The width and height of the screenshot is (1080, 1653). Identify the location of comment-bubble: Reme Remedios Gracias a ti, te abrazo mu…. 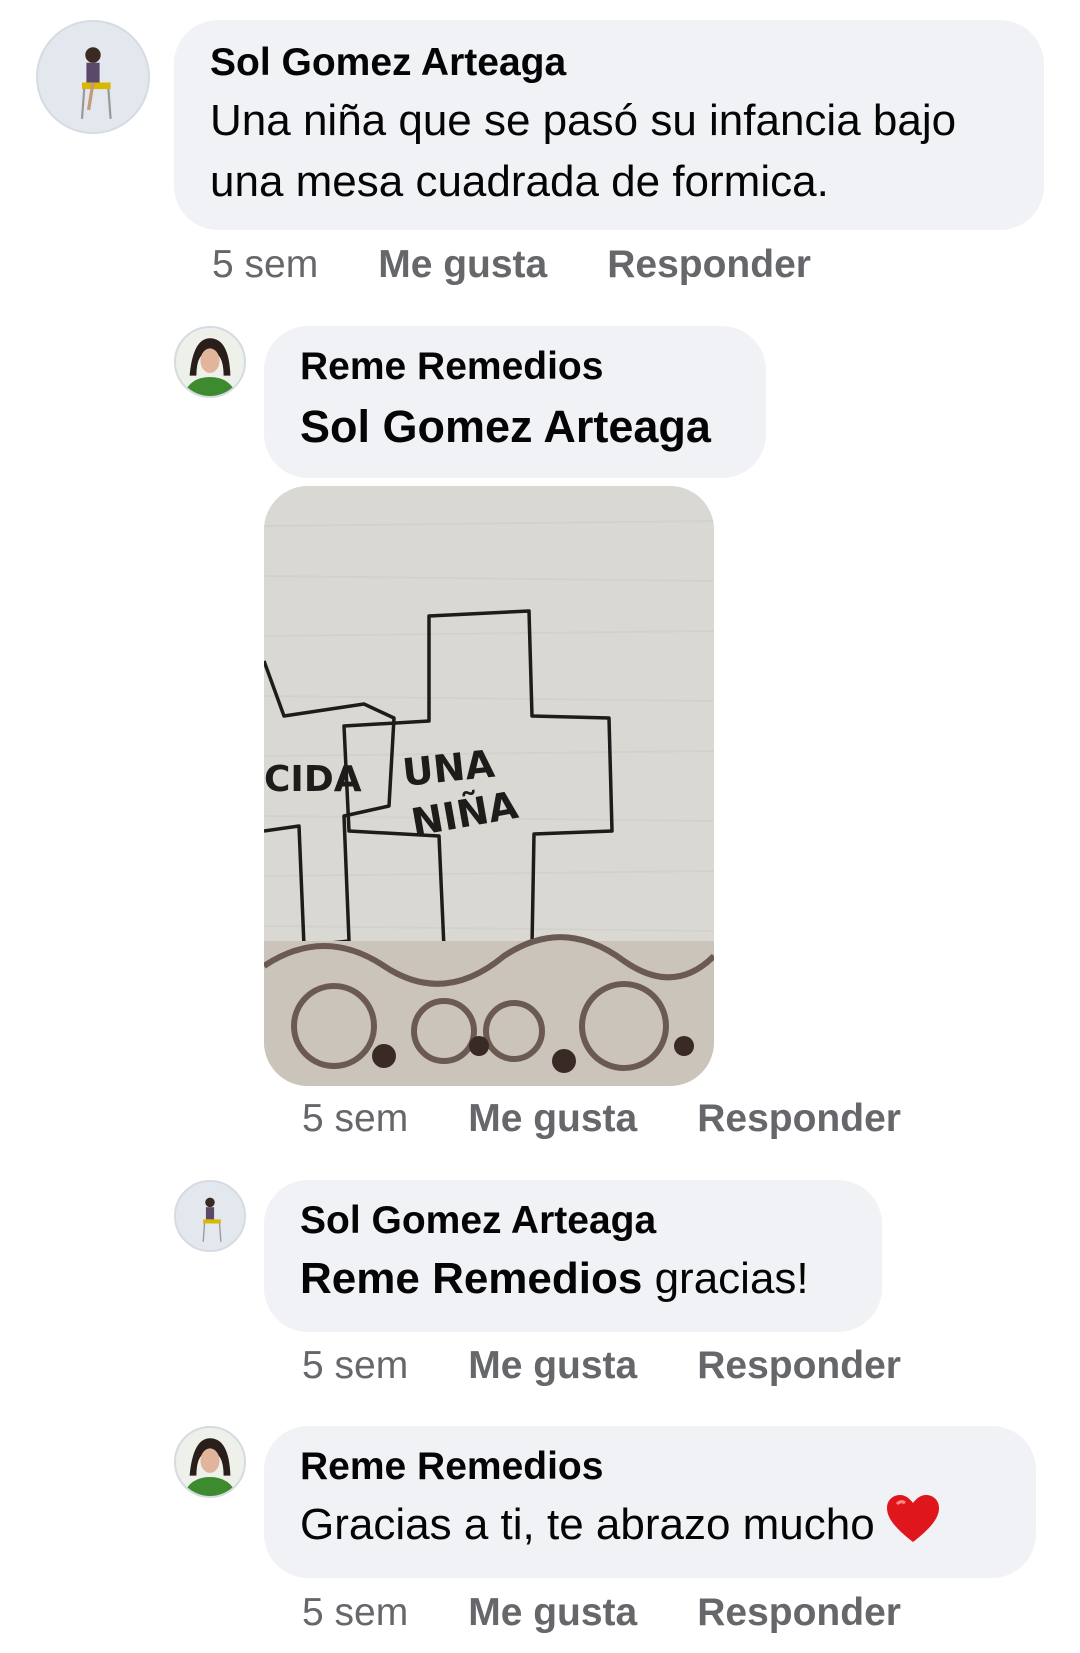
(650, 1502).